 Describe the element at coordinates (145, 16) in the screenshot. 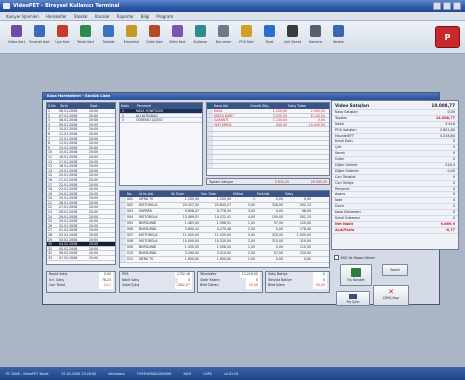

I see `menu-item: Bilgi` at that location.